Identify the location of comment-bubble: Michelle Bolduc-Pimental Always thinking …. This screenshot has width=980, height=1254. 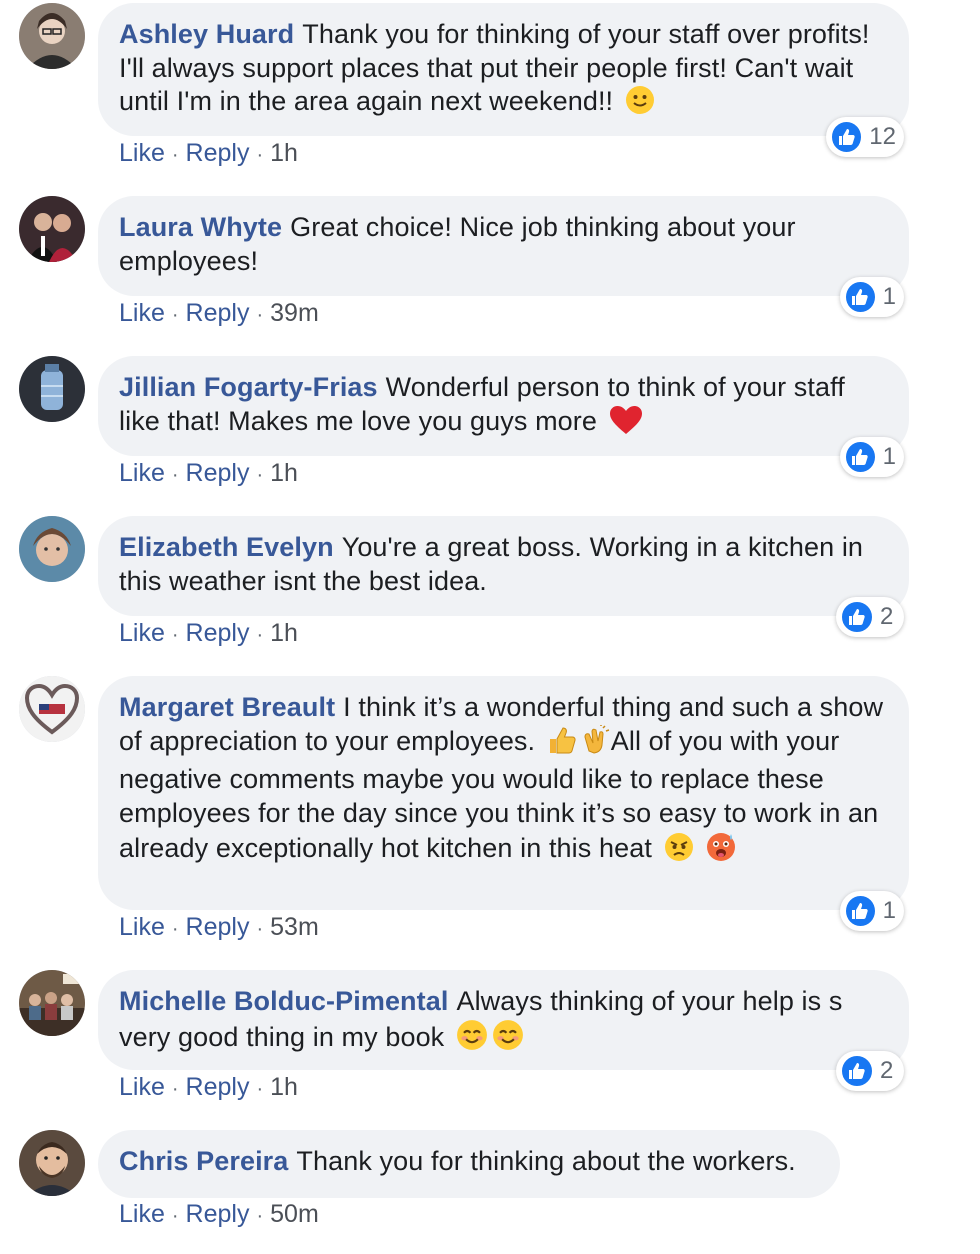
(503, 1020).